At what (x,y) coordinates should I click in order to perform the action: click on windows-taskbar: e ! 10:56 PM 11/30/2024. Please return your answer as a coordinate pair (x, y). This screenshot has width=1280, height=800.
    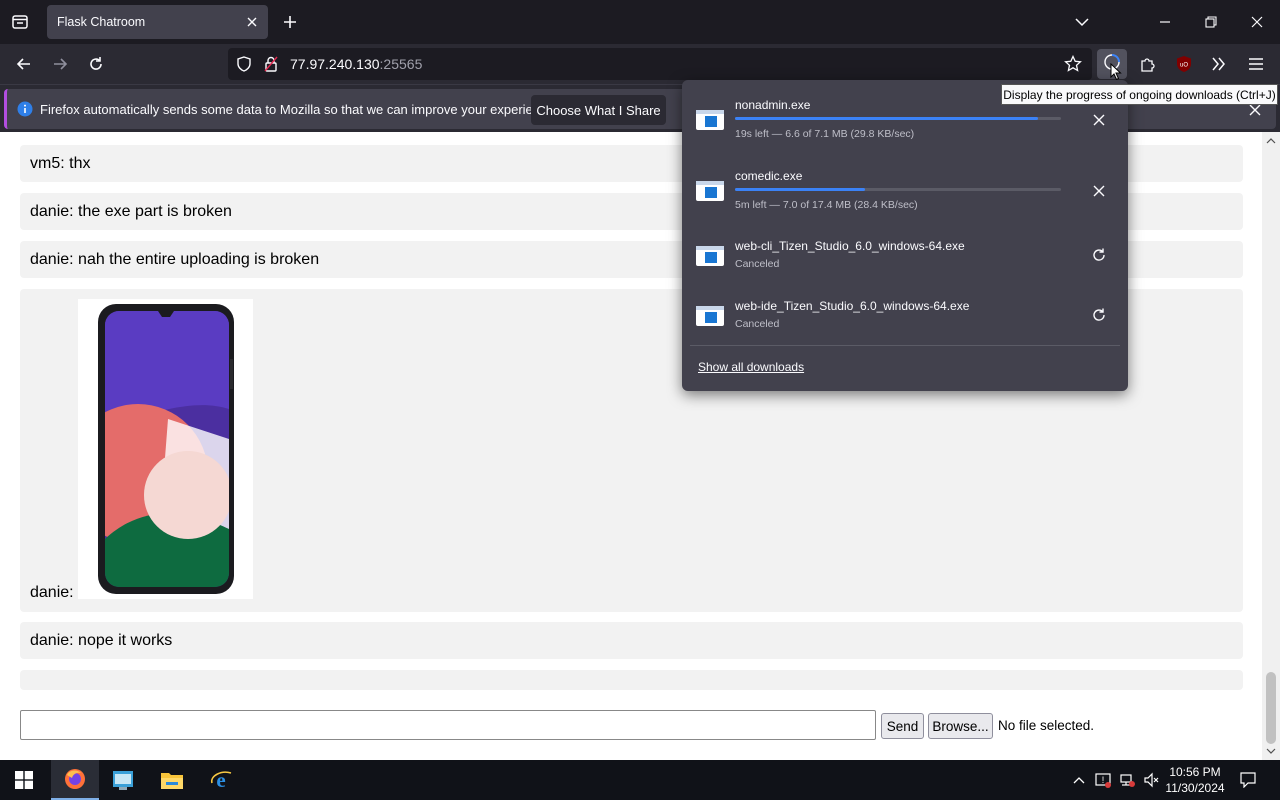
    Looking at the image, I should click on (640, 780).